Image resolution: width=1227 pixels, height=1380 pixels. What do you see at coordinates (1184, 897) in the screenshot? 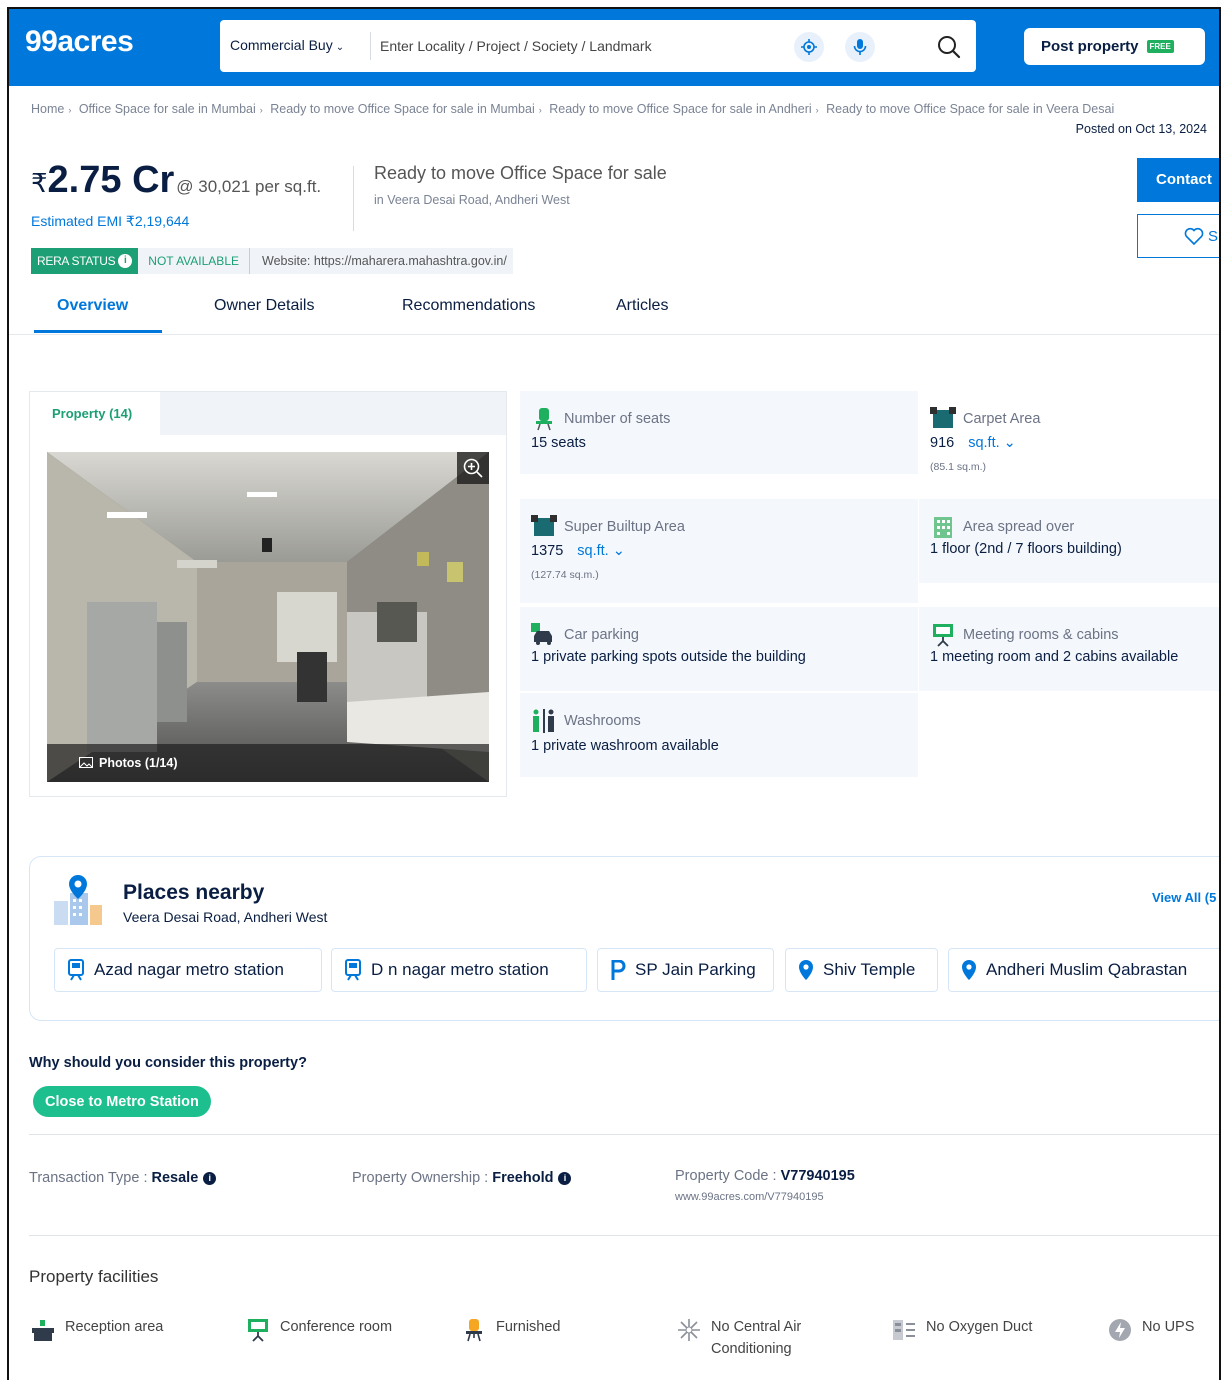
I see `view-all-link: View All (5` at bounding box center [1184, 897].